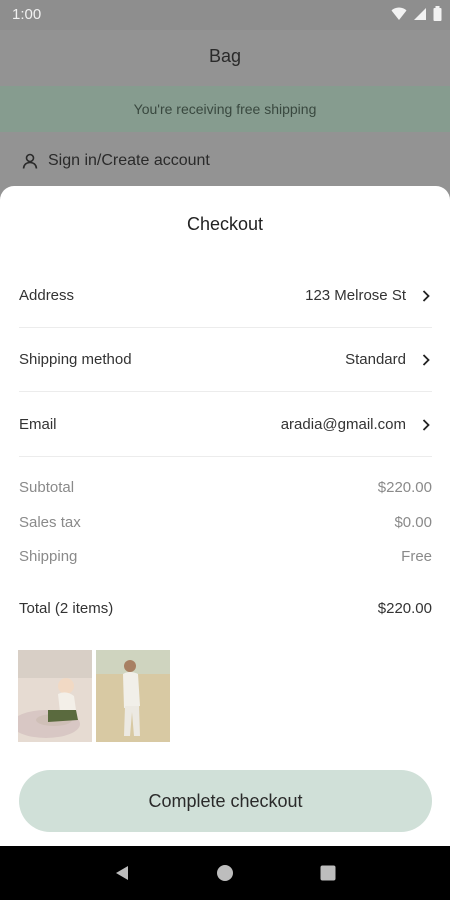 This screenshot has height=900, width=450. What do you see at coordinates (399, 13) in the screenshot?
I see `wifi-icon` at bounding box center [399, 13].